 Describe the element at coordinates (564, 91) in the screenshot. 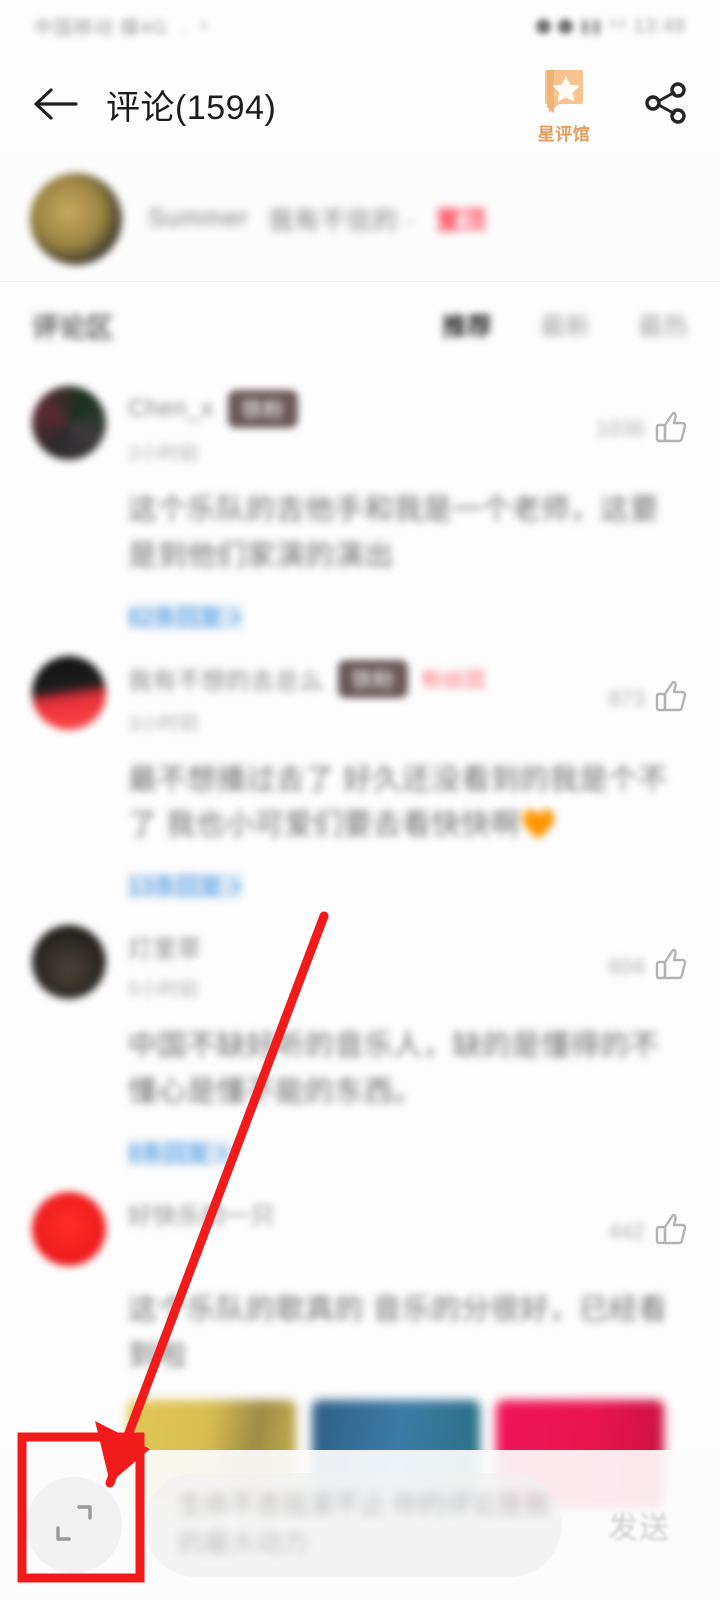

I see `star-book-icon` at that location.